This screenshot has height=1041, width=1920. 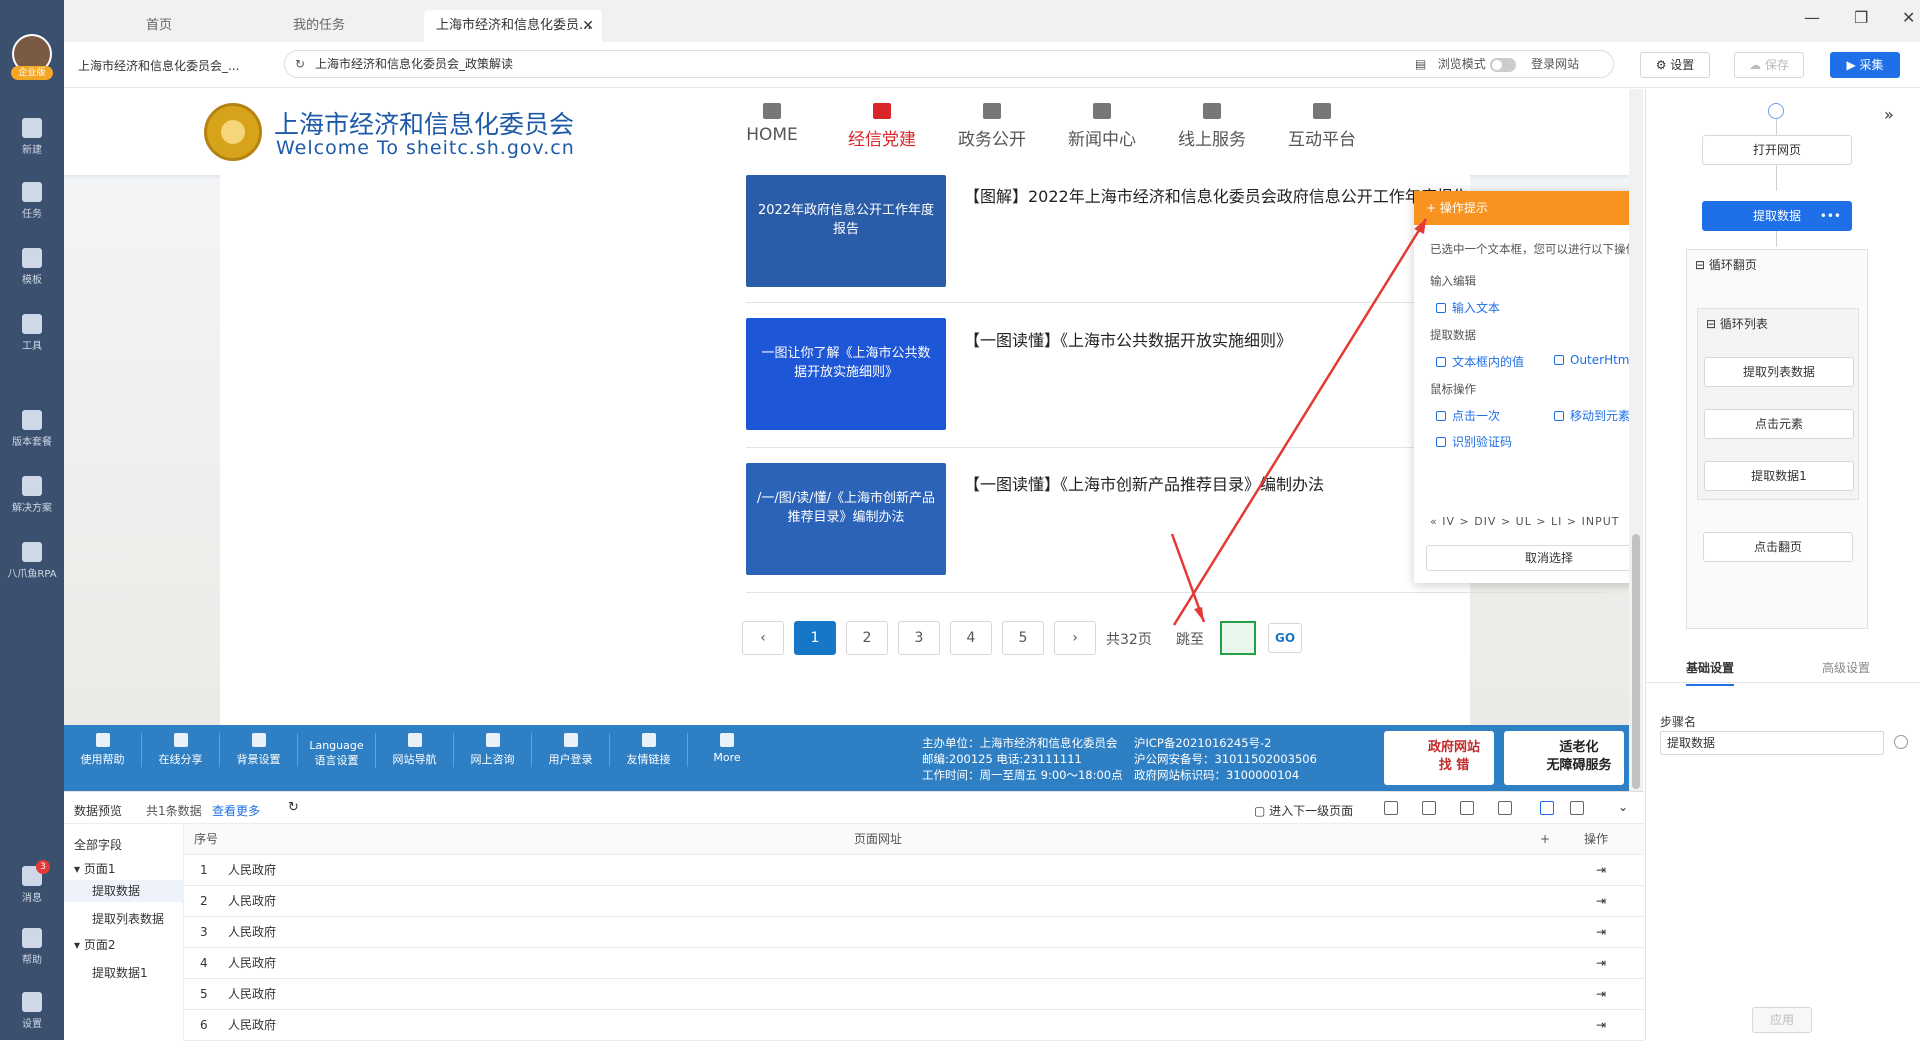 What do you see at coordinates (128, 918) in the screenshot?
I see `tree-extract-list: 提取列表数据` at bounding box center [128, 918].